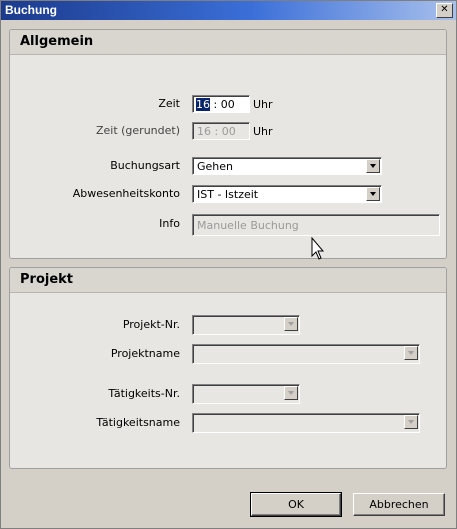  I want to click on abwesenheitskonto-label: Abwesenheitskonto, so click(126, 193).